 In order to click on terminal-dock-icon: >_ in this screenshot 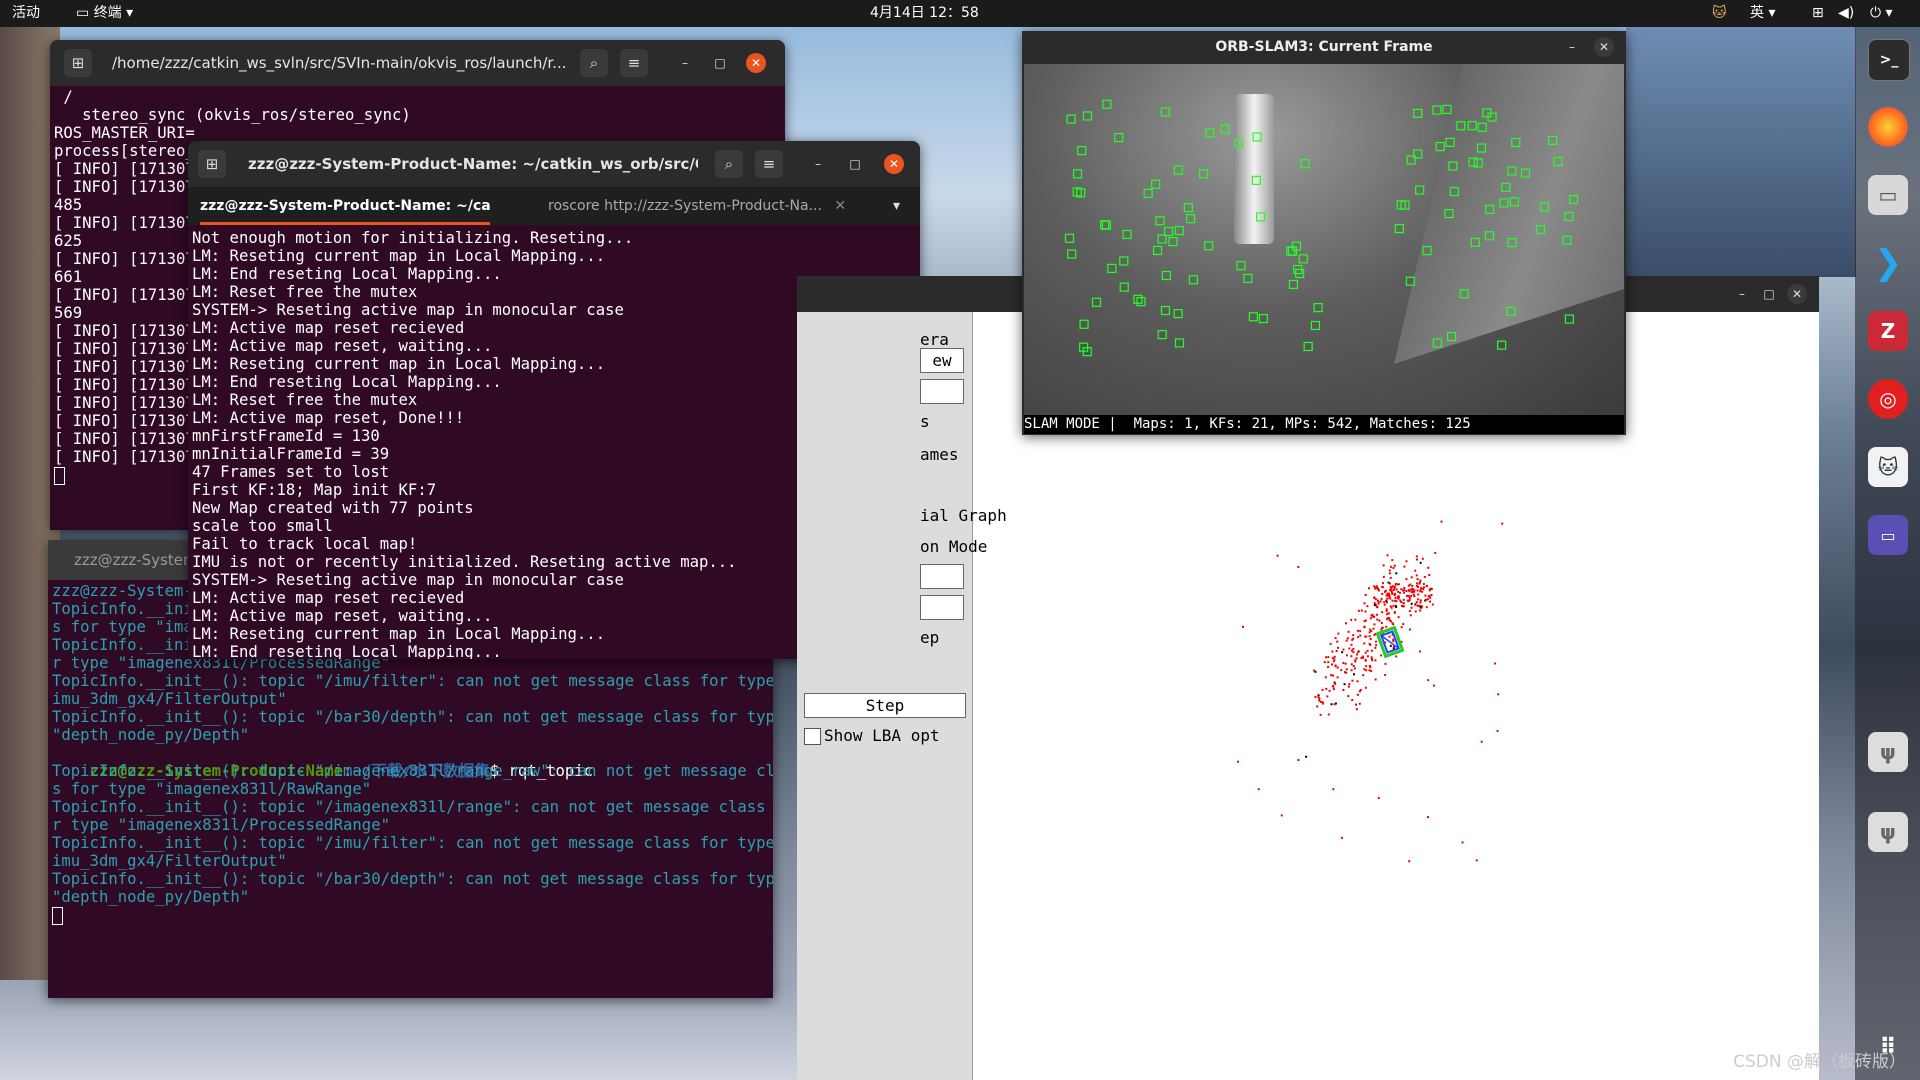, I will do `click(1889, 60)`.